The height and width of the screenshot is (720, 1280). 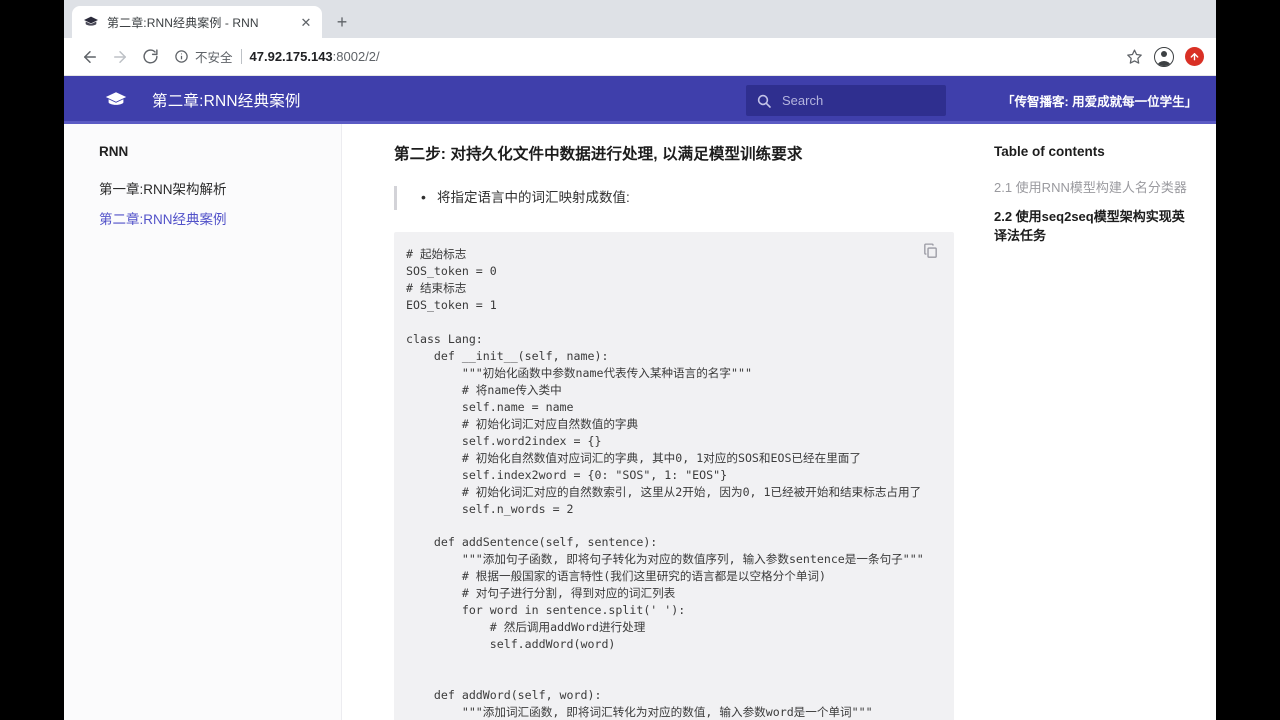 What do you see at coordinates (1093, 188) in the screenshot?
I see `toc-item-2-1: 2.1 使用RNN模型构建人名分类器` at bounding box center [1093, 188].